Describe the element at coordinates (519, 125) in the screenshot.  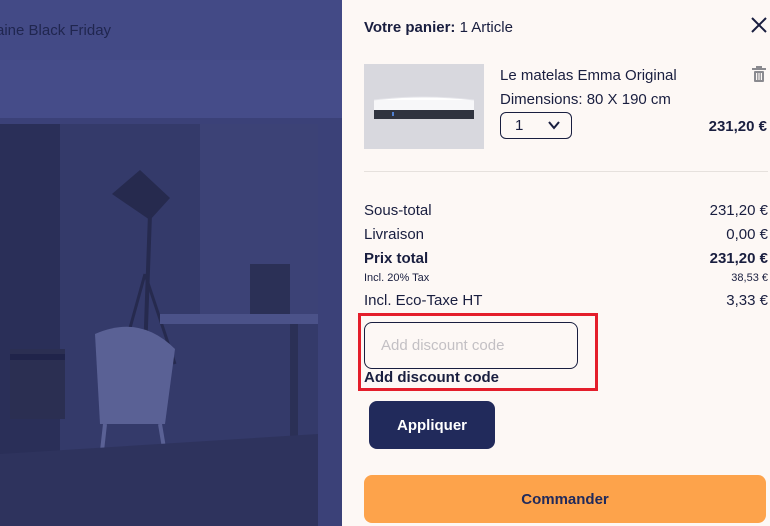
I see `quantity-value: 1` at that location.